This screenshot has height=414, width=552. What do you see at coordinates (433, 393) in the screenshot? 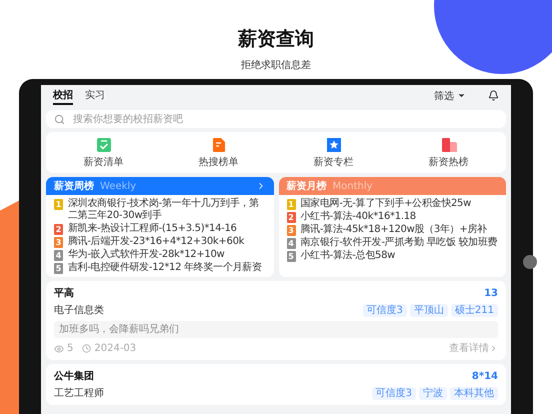
I see `tag: 宁波` at bounding box center [433, 393].